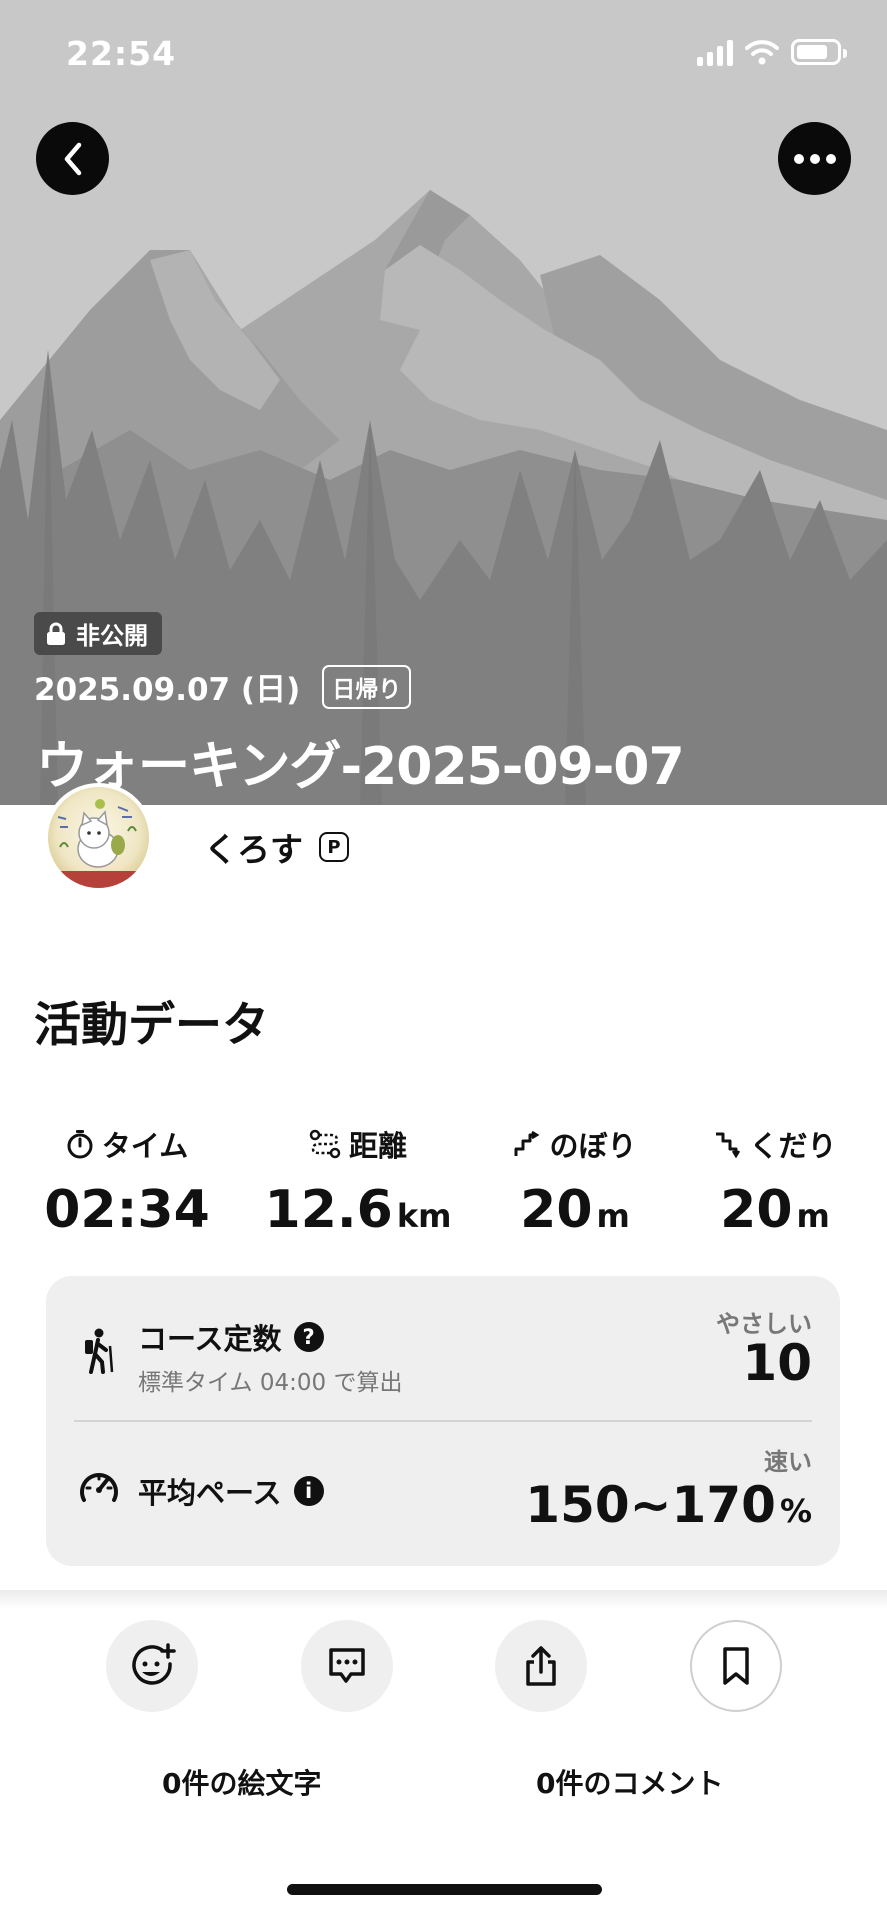  Describe the element at coordinates (793, 1146) in the screenshot. I see `stat-descent-label: くだり` at that location.